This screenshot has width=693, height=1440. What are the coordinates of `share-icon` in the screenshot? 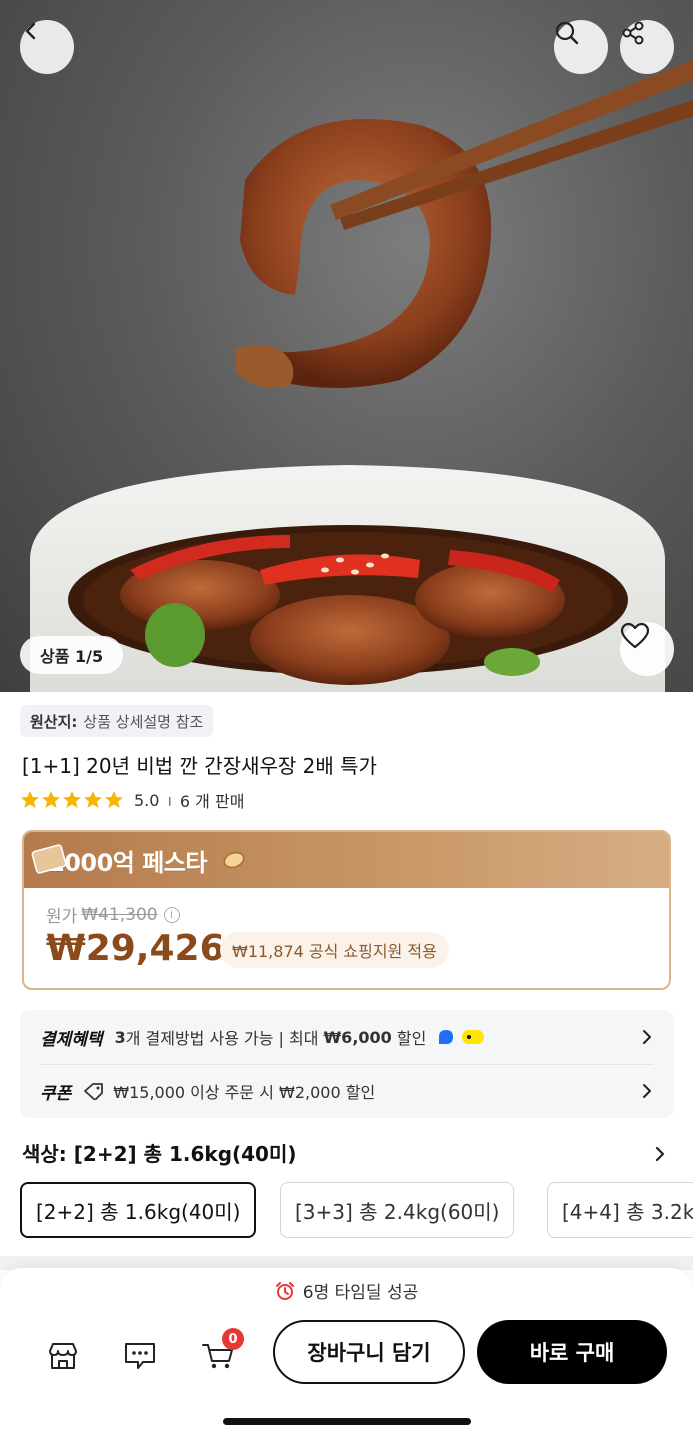 It's located at (633, 33).